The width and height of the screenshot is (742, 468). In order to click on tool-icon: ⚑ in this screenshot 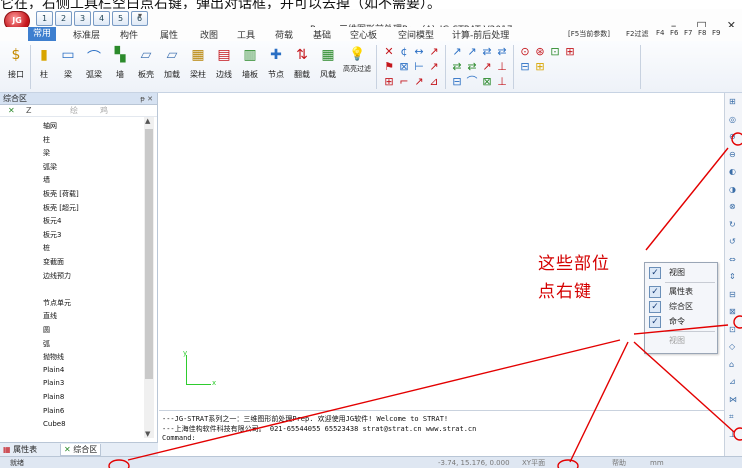, I will do `click(389, 67)`.